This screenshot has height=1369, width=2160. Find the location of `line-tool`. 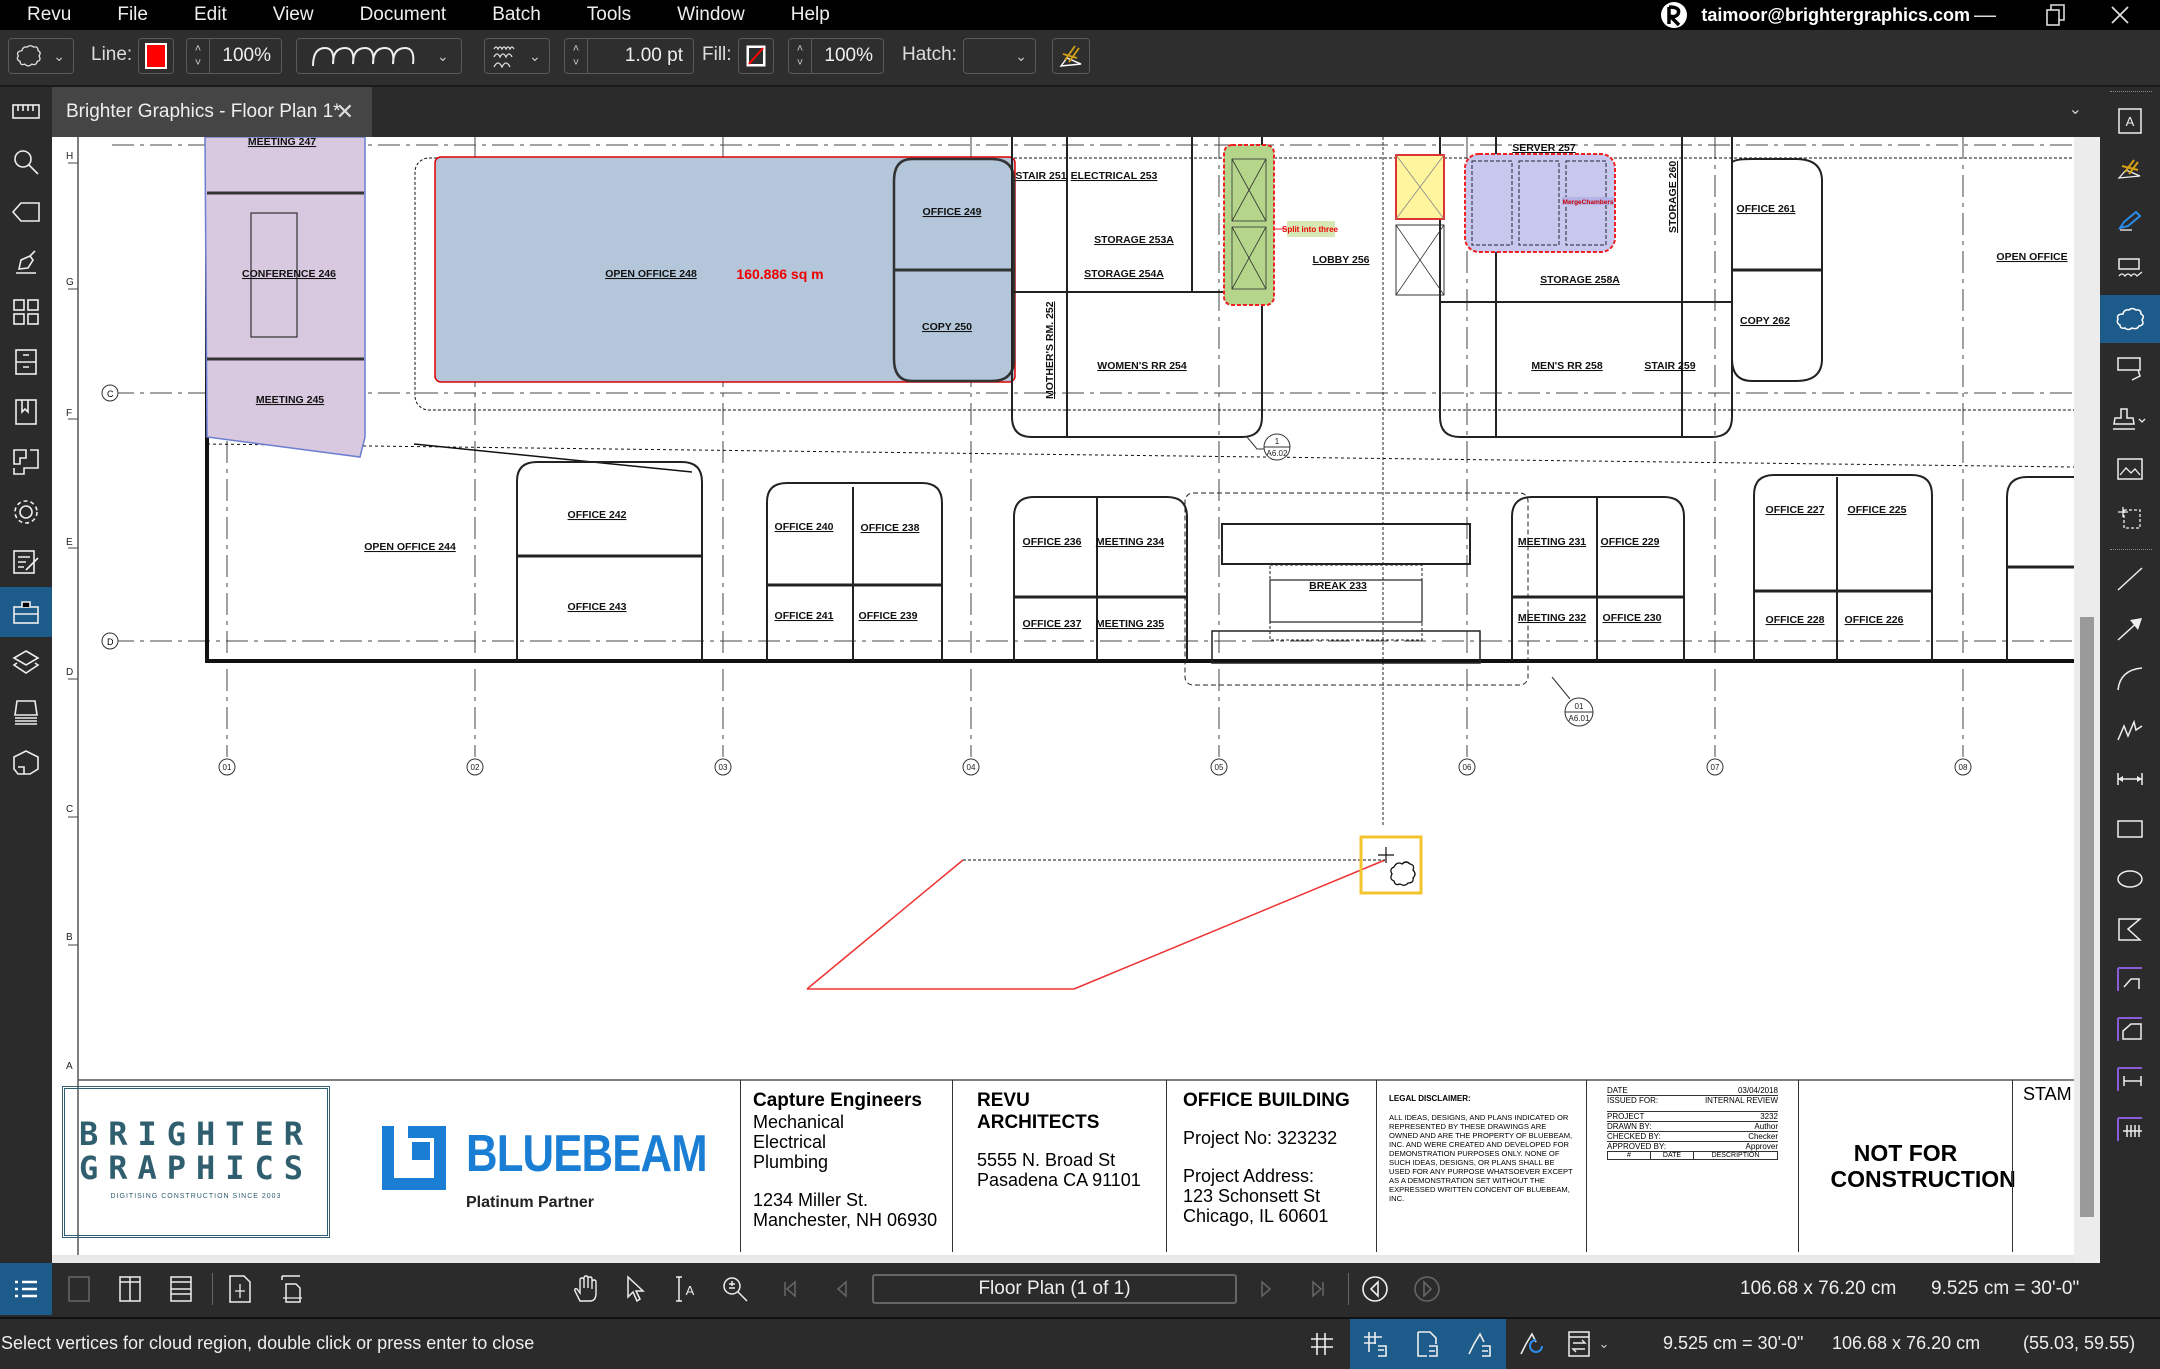

line-tool is located at coordinates (2130, 579).